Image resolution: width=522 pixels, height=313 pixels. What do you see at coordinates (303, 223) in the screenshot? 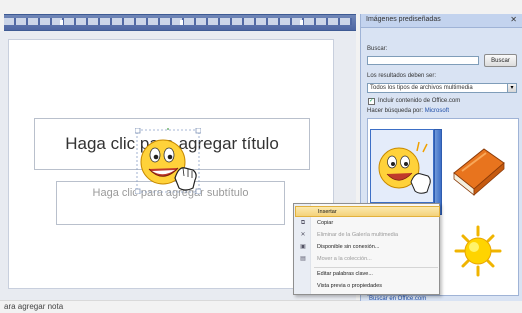
I see `copy-icon: ⧉` at bounding box center [303, 223].